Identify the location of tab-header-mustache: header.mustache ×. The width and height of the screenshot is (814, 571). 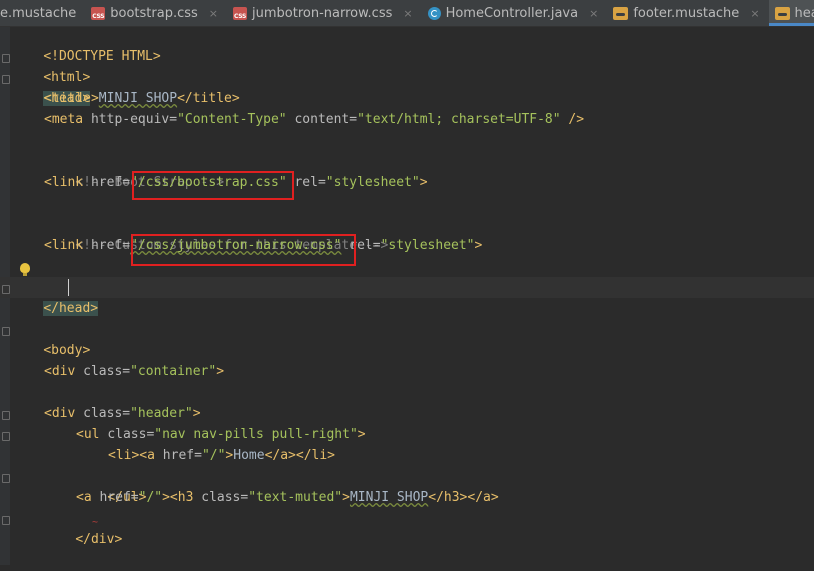
(791, 13).